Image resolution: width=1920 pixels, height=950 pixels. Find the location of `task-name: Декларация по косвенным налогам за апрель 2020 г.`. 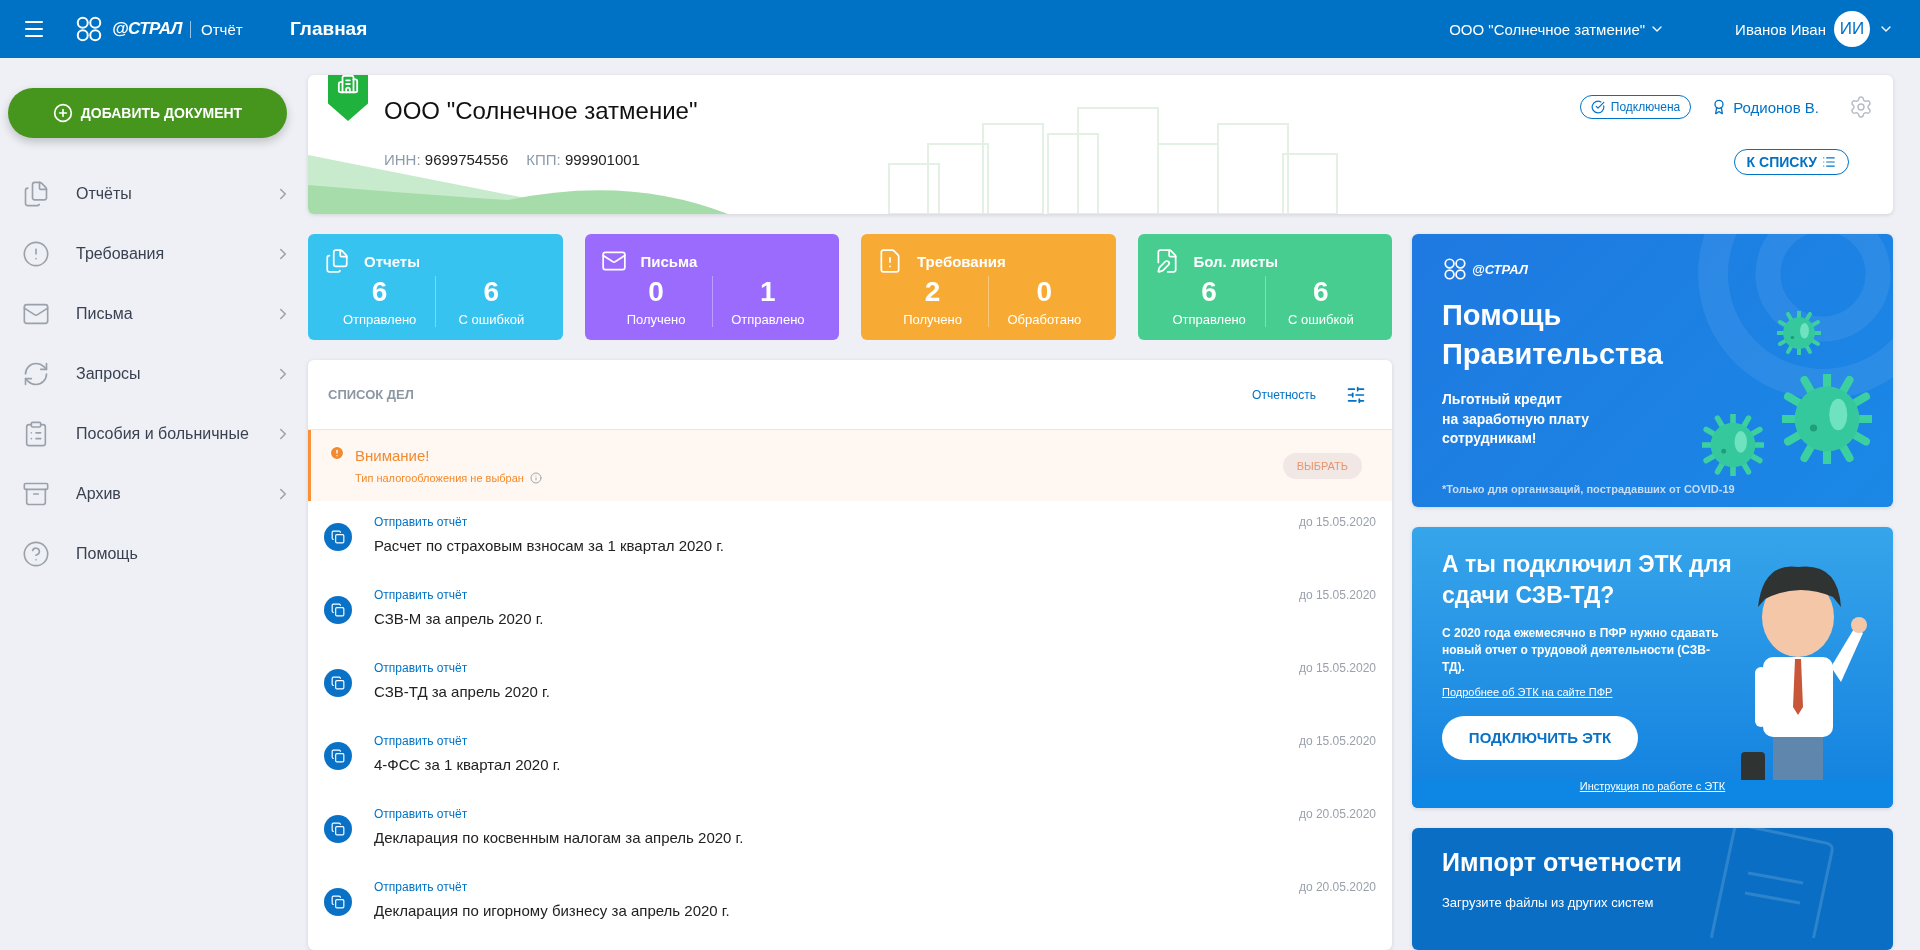

task-name: Декларация по косвенным налогам за апрель 2020 г. is located at coordinates (559, 837).